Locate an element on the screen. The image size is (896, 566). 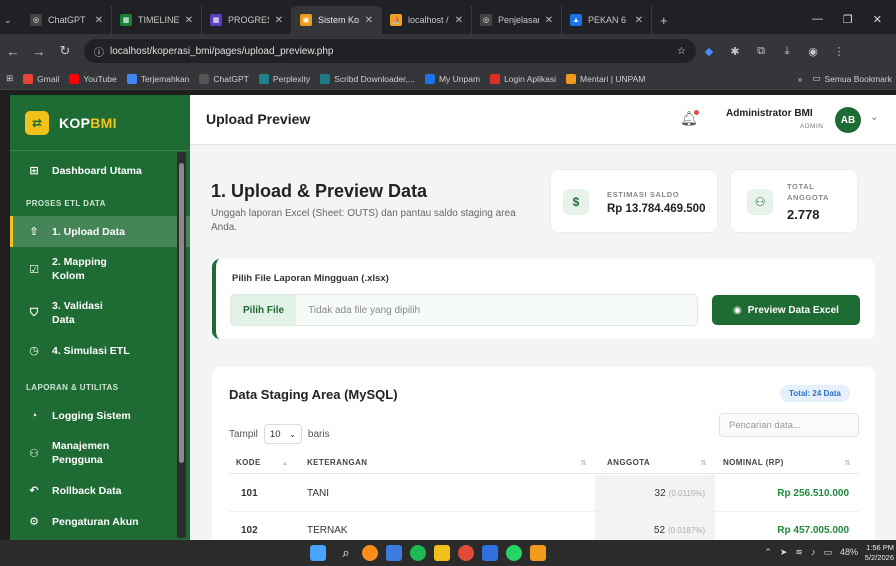
browser-tab: ⛵ localhost / 12 ✕ is located at coordinates (427, 20).